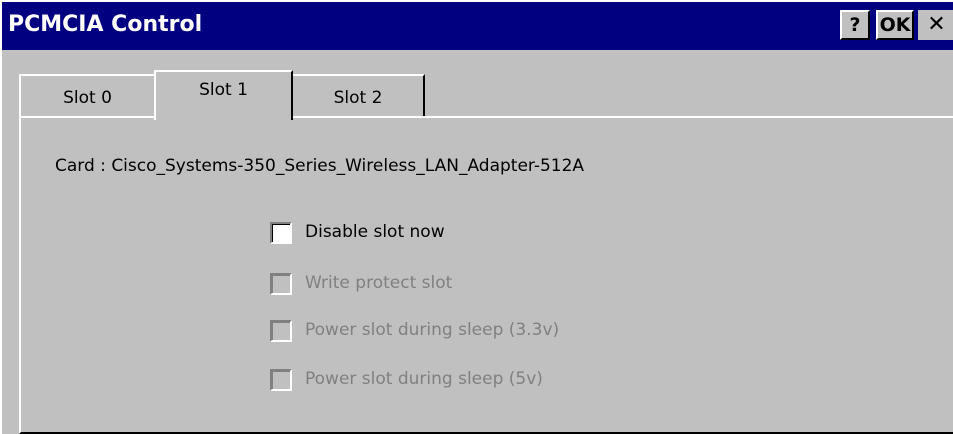 The height and width of the screenshot is (434, 953). I want to click on tab-slot-0: Slot 0, so click(87, 96).